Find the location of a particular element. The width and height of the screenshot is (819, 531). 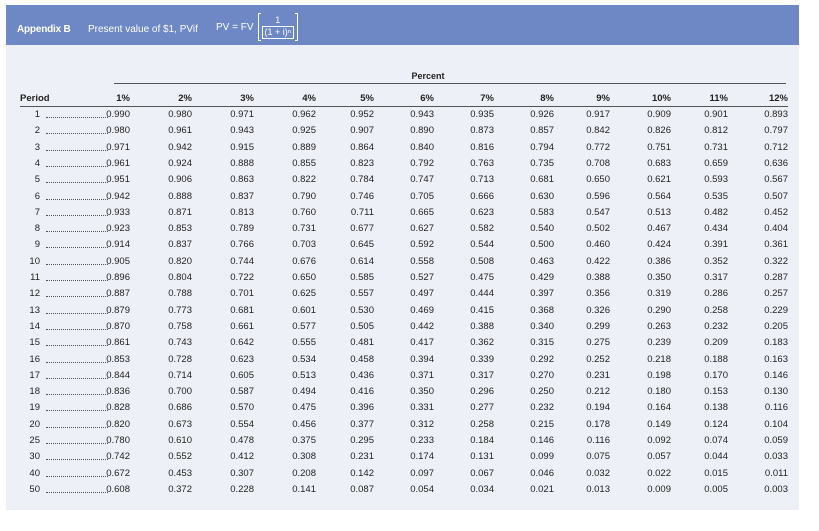

column-header: 12% is located at coordinates (778, 98).